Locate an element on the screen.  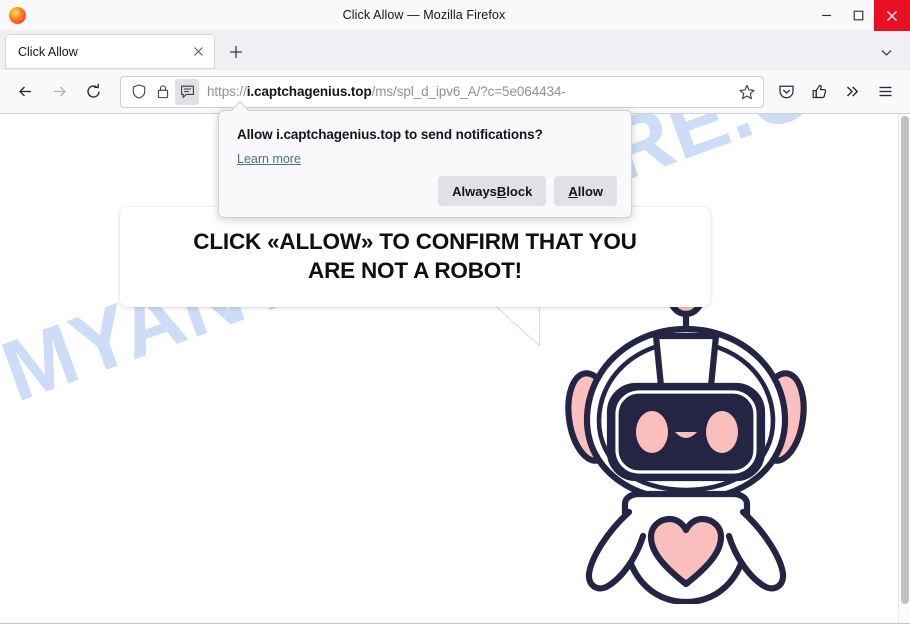
list-all-tabs-button is located at coordinates (886, 52).